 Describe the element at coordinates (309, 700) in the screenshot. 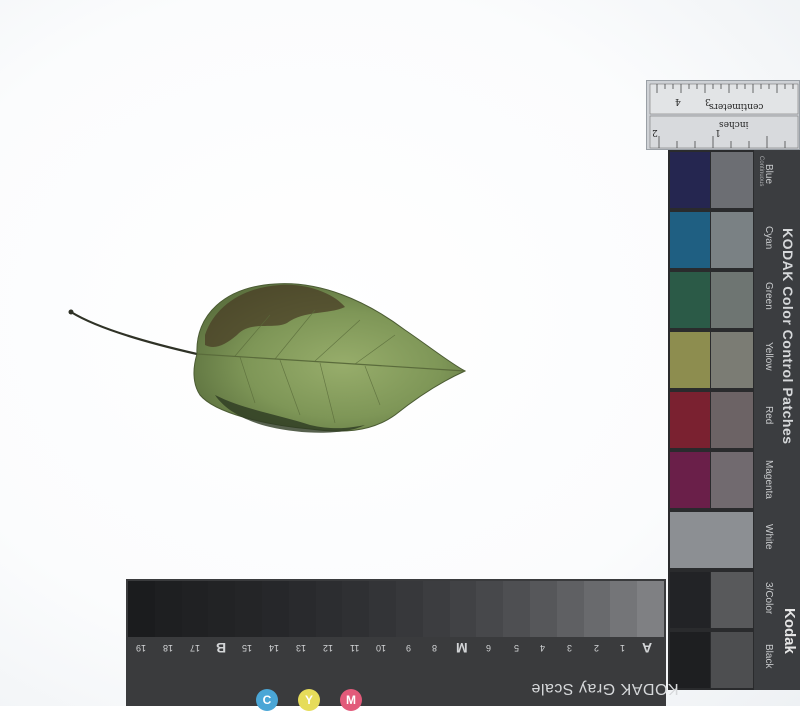

I see `yellow-dot: Y` at that location.